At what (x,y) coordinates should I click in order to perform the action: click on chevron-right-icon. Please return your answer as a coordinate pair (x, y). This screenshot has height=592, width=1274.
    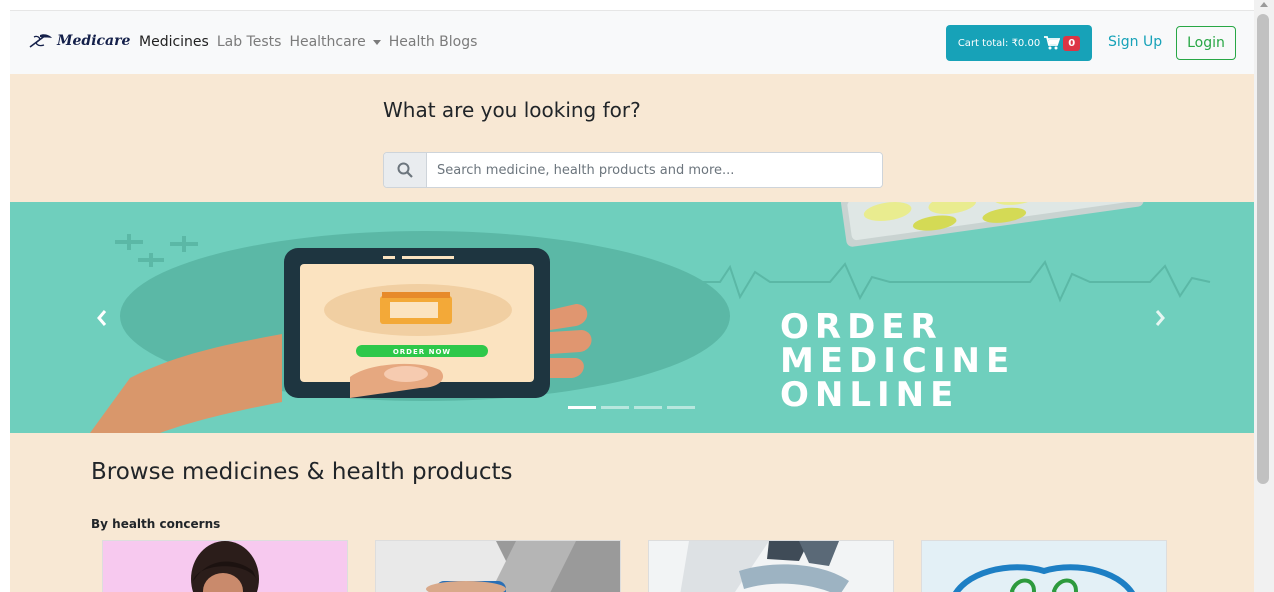
    Looking at the image, I should click on (1160, 318).